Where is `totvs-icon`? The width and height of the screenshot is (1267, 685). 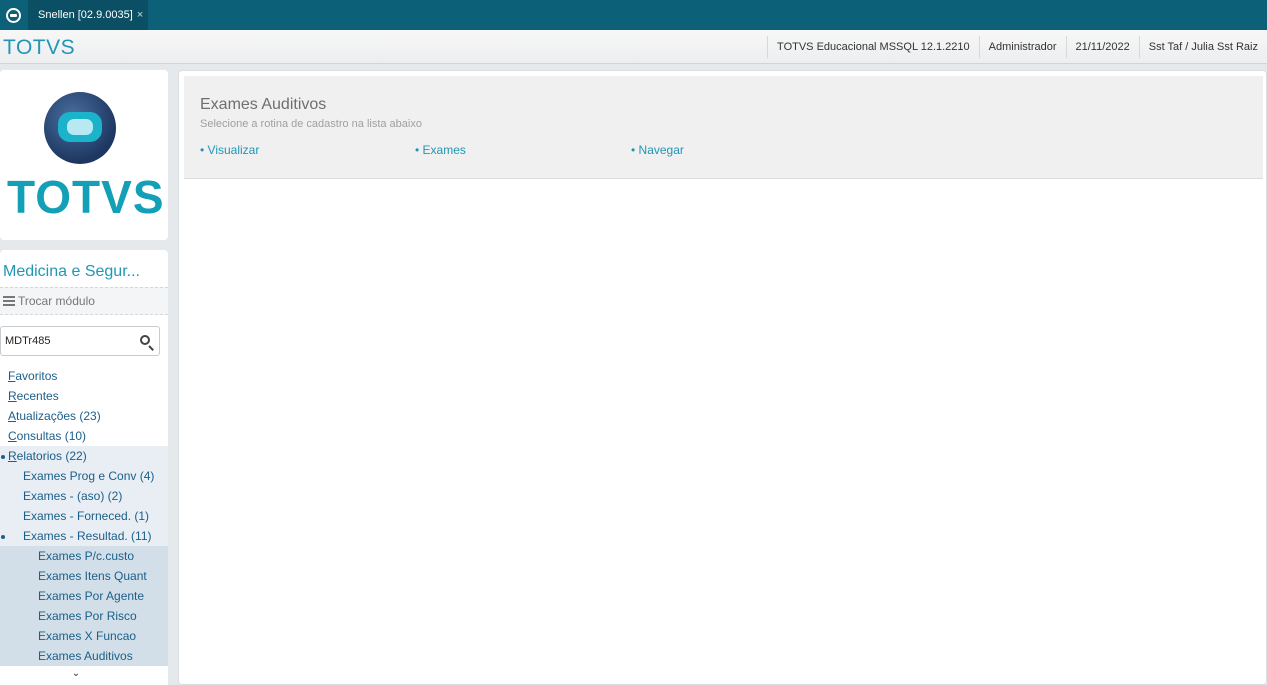 totvs-icon is located at coordinates (13, 15).